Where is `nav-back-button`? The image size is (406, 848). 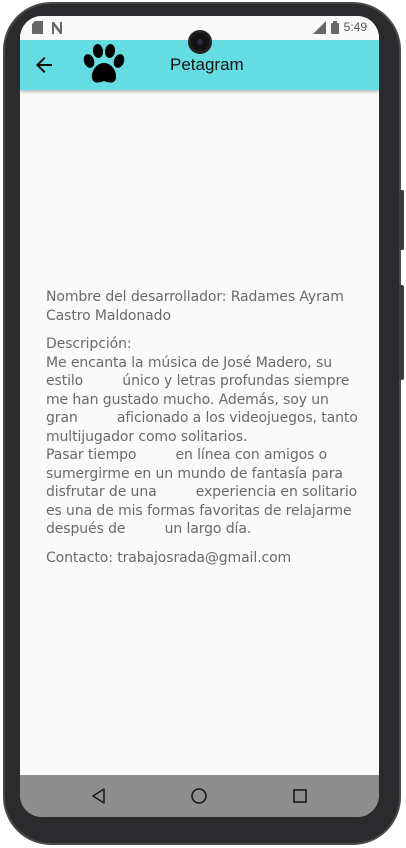
nav-back-button is located at coordinates (99, 796).